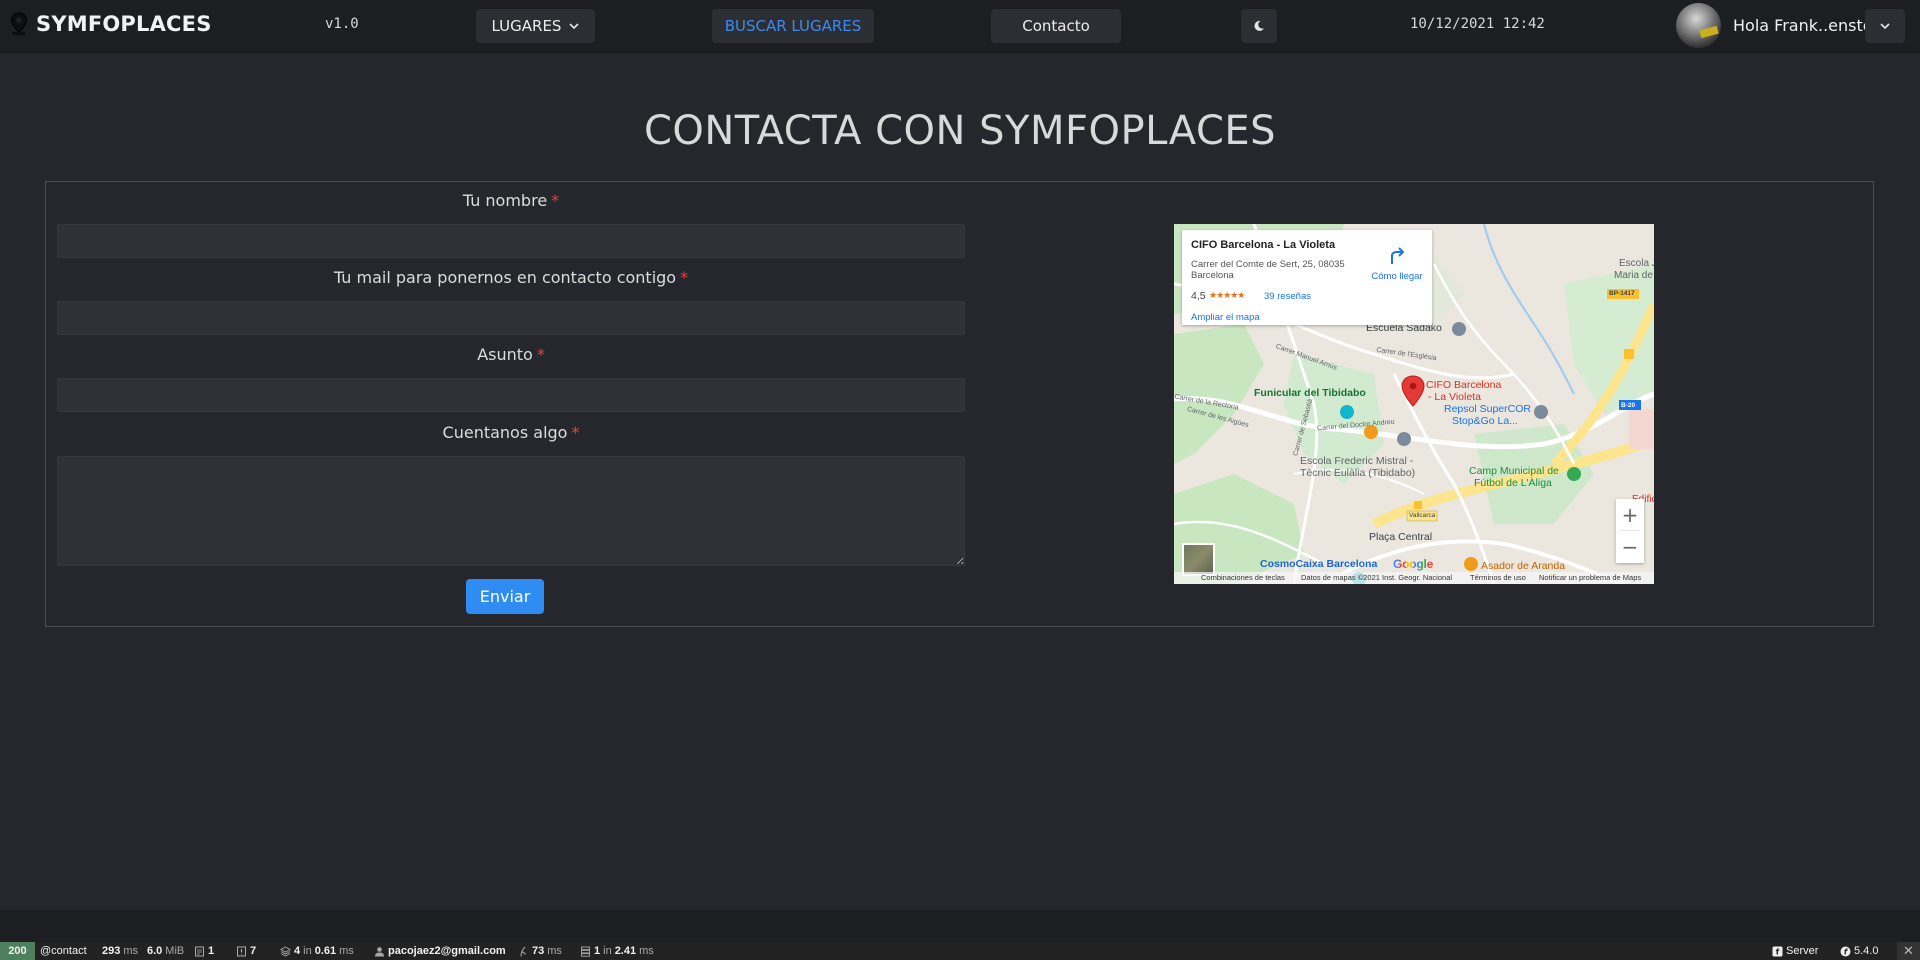  I want to click on terms-link: Términos de uso, so click(1498, 577).